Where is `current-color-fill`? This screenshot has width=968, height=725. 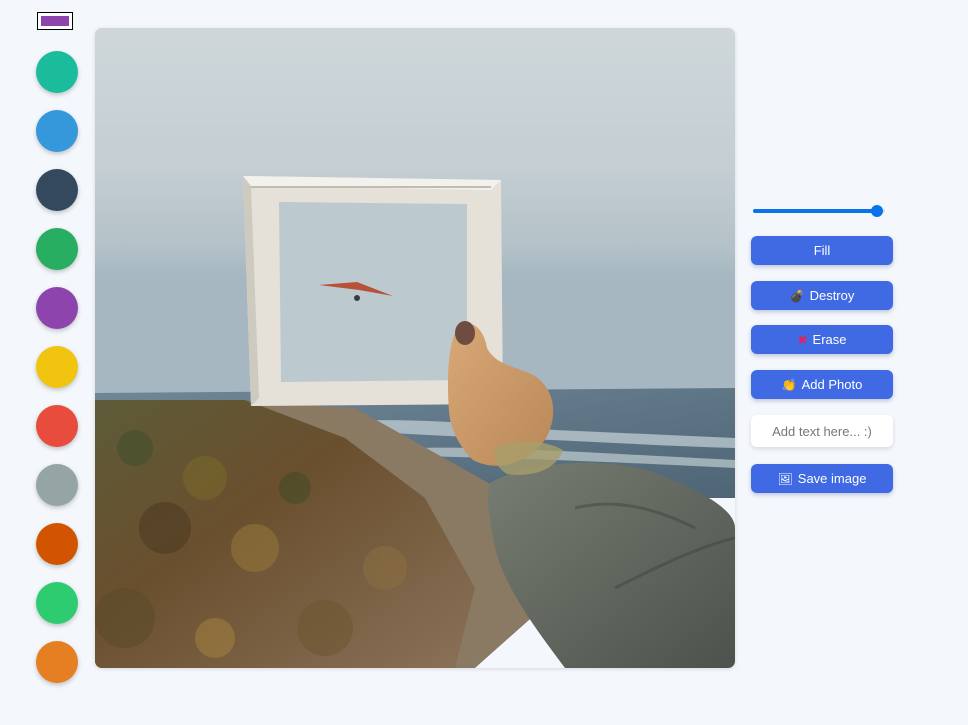 current-color-fill is located at coordinates (55, 21).